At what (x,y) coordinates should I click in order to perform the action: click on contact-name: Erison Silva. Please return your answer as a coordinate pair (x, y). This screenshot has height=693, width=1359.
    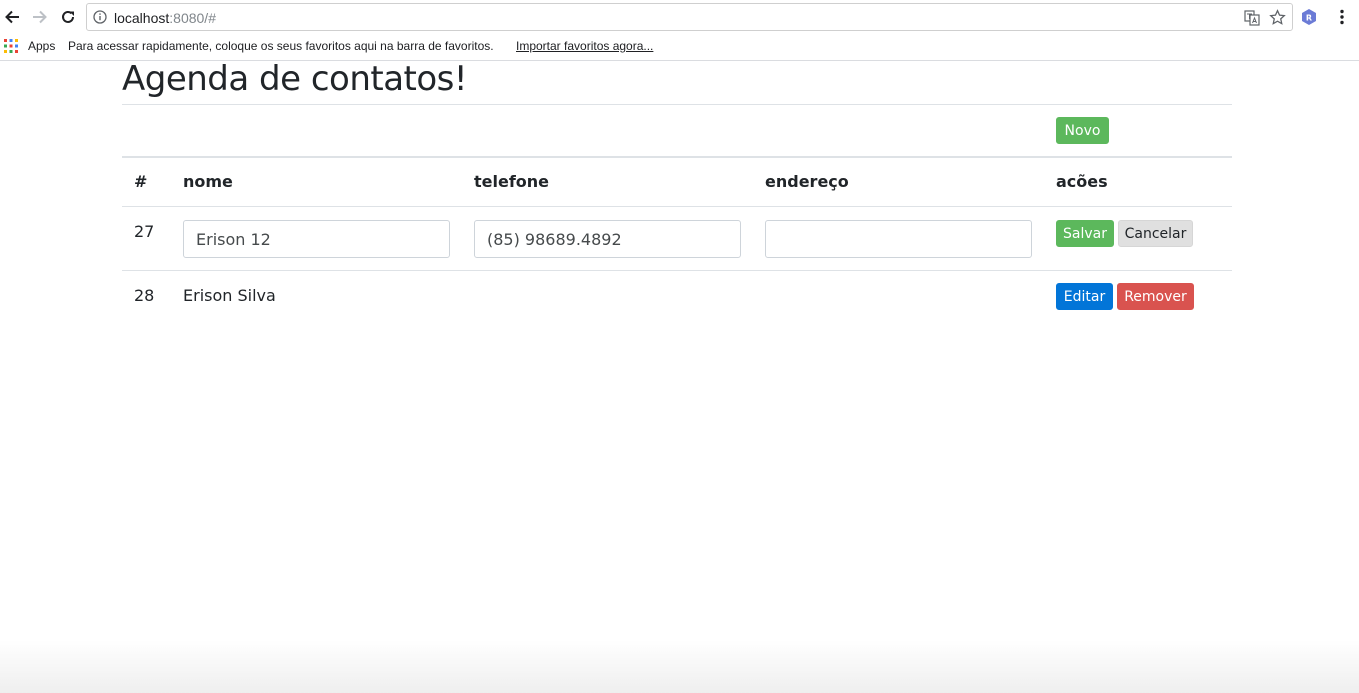
    Looking at the image, I should click on (229, 295).